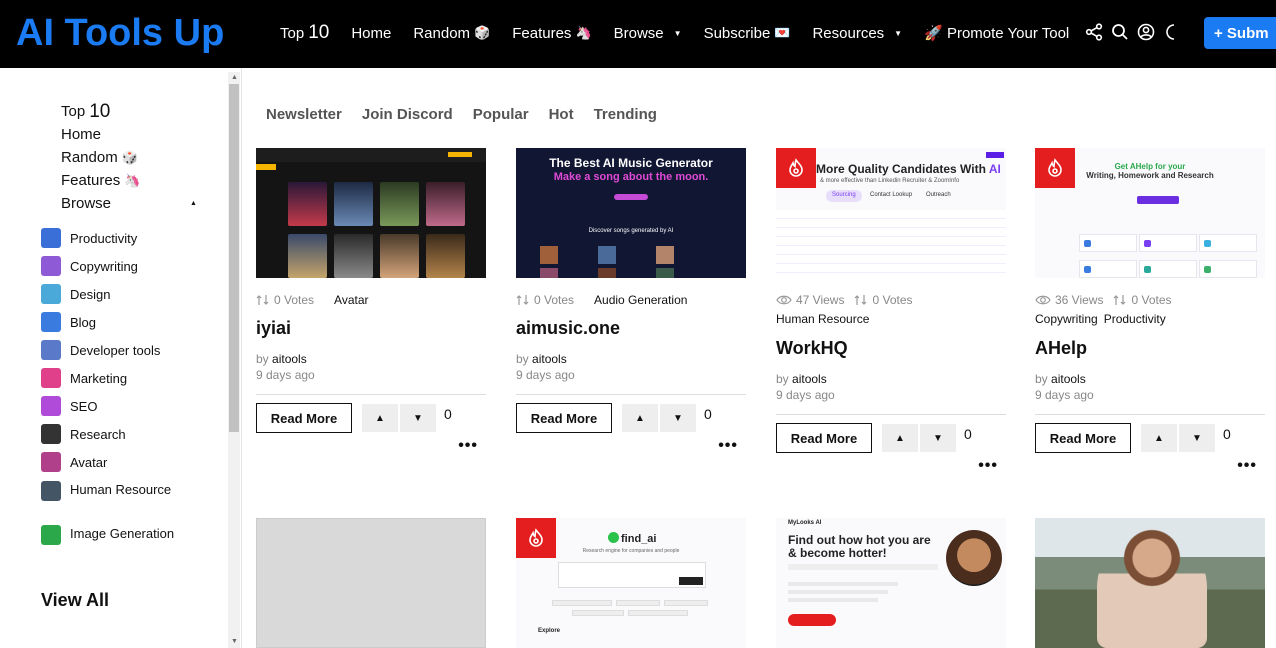 The width and height of the screenshot is (1276, 648). Describe the element at coordinates (747, 33) in the screenshot. I see `nav-subscribe: Subscribe 💌` at that location.